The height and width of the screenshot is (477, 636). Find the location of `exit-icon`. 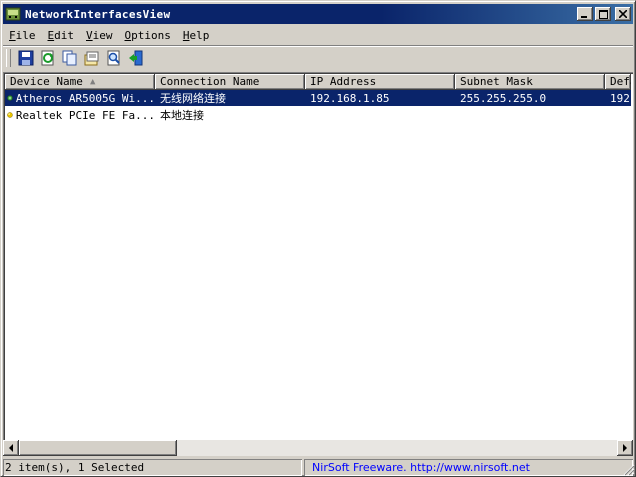

exit-icon is located at coordinates (136, 58).